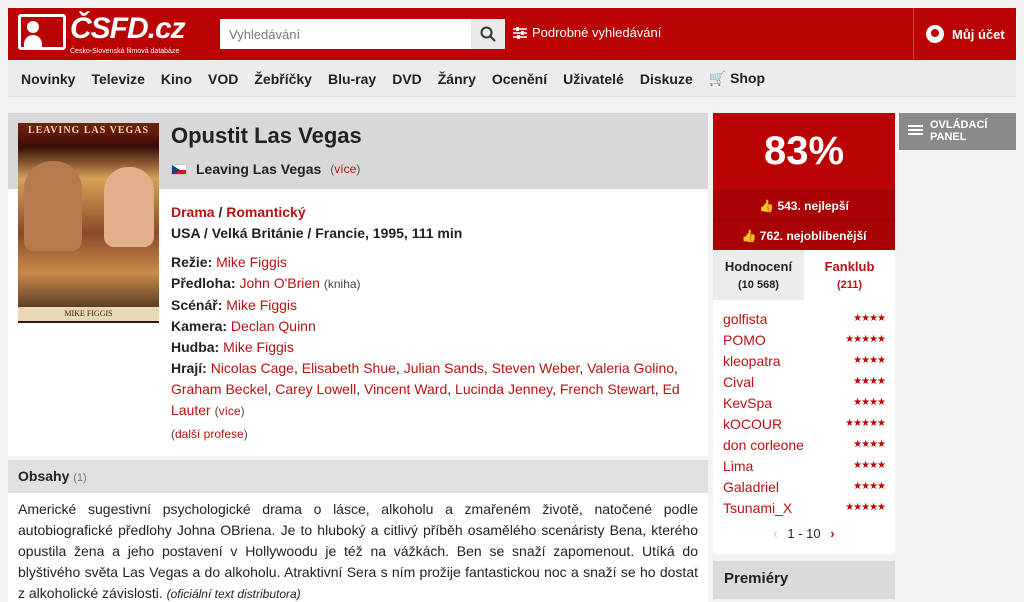  I want to click on source-link: John O'Brien, so click(279, 283).